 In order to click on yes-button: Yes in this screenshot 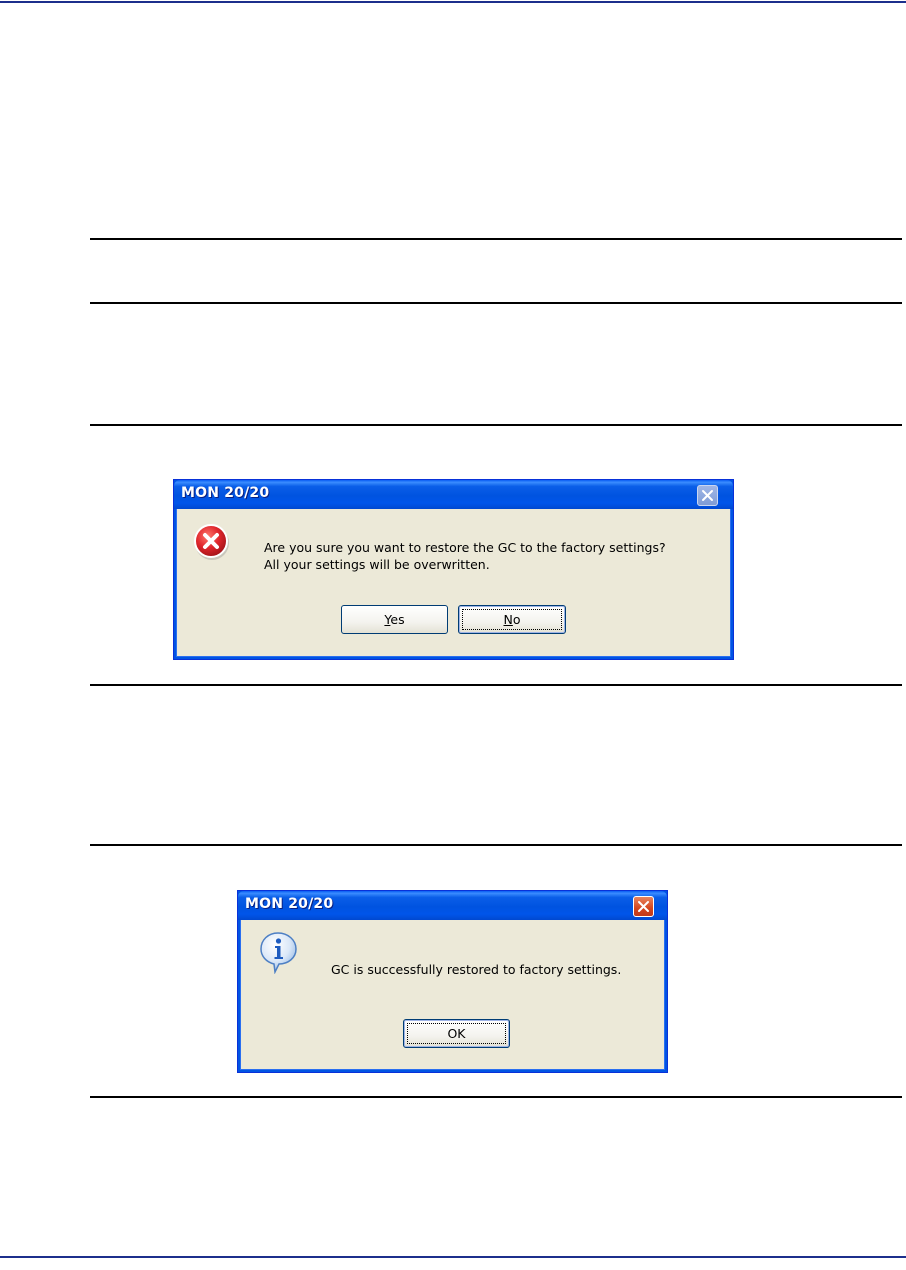, I will do `click(394, 619)`.